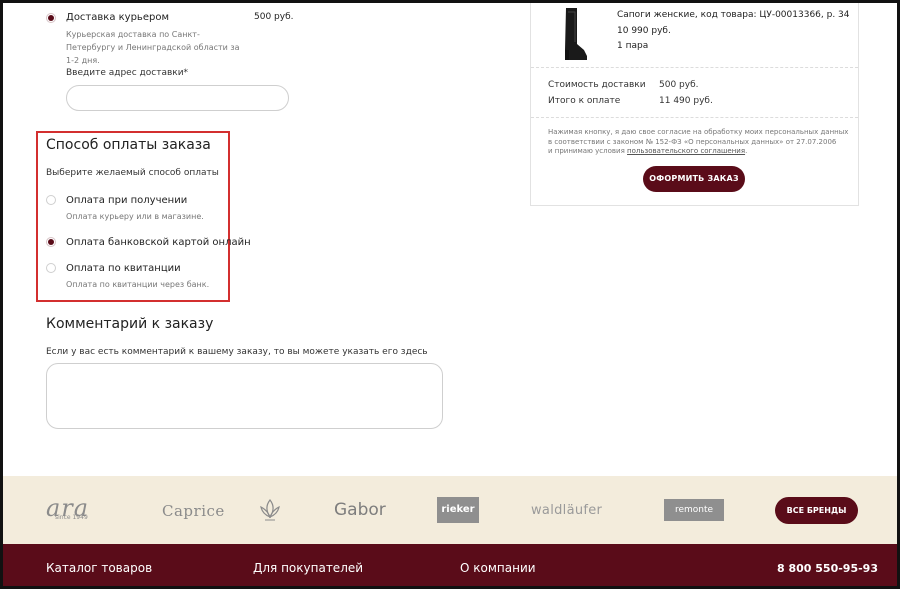  Describe the element at coordinates (644, 31) in the screenshot. I see `product-price: 10 990 руб.` at that location.